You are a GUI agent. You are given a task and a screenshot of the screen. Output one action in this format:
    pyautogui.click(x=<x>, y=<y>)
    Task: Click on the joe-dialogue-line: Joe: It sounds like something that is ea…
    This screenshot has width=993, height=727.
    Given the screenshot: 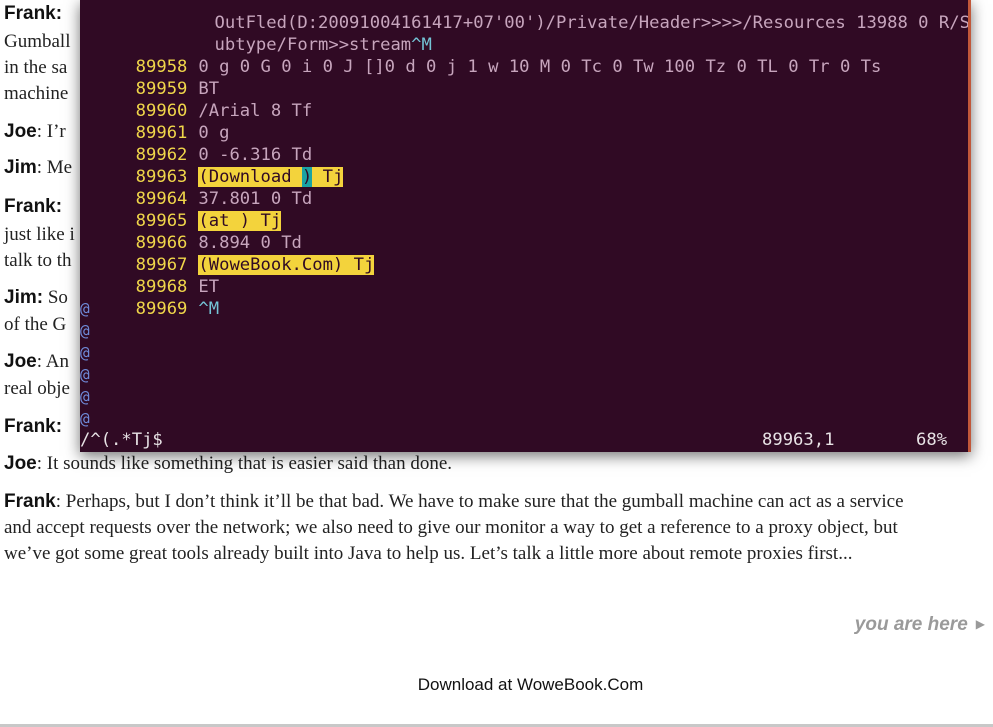 What is the action you would take?
    pyautogui.click(x=228, y=463)
    